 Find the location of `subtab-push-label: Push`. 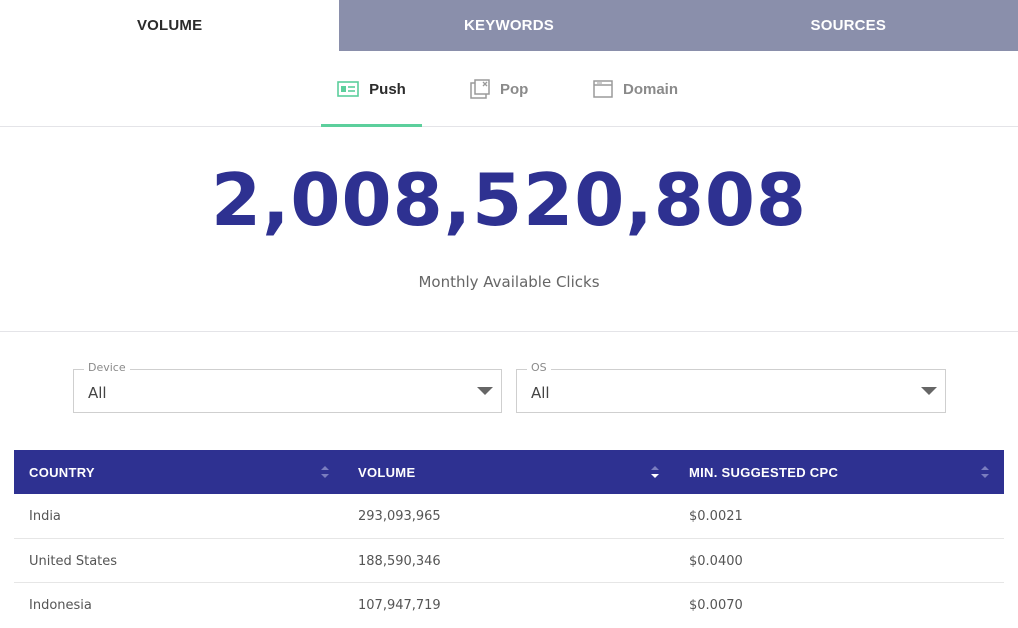

subtab-push-label: Push is located at coordinates (387, 89).